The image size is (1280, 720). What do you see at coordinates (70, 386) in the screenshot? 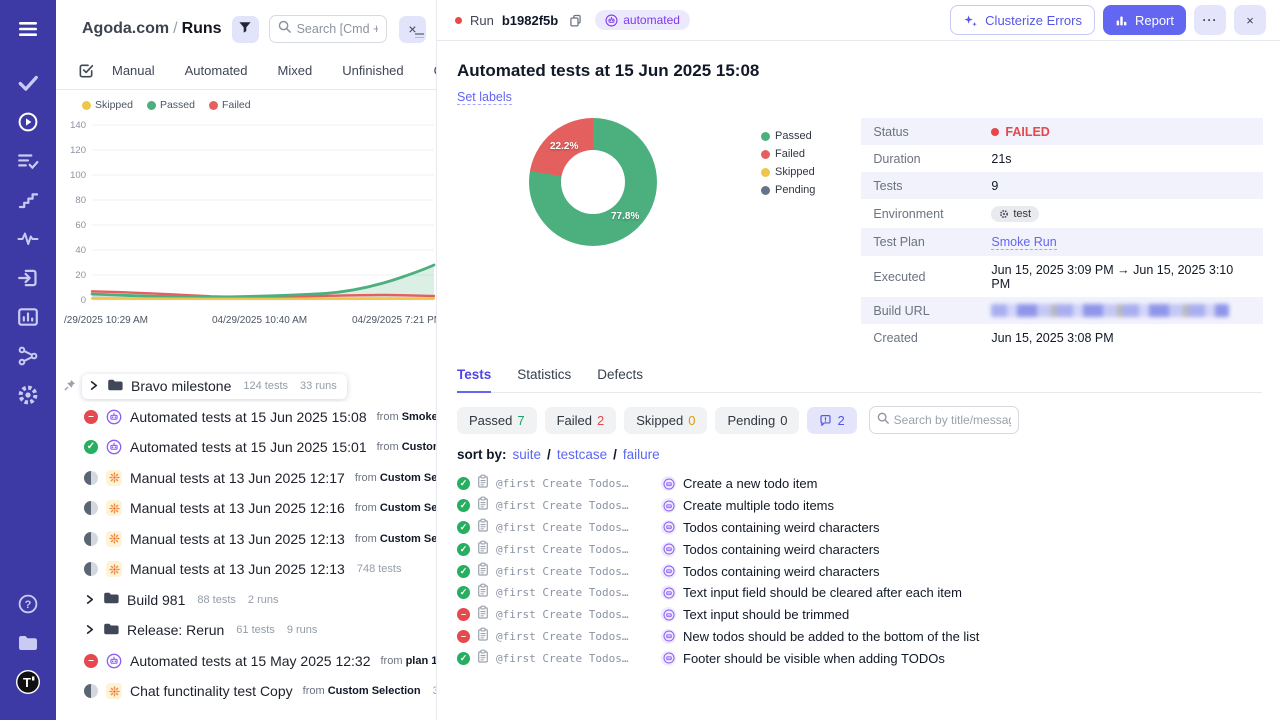
I see `pin-icon` at bounding box center [70, 386].